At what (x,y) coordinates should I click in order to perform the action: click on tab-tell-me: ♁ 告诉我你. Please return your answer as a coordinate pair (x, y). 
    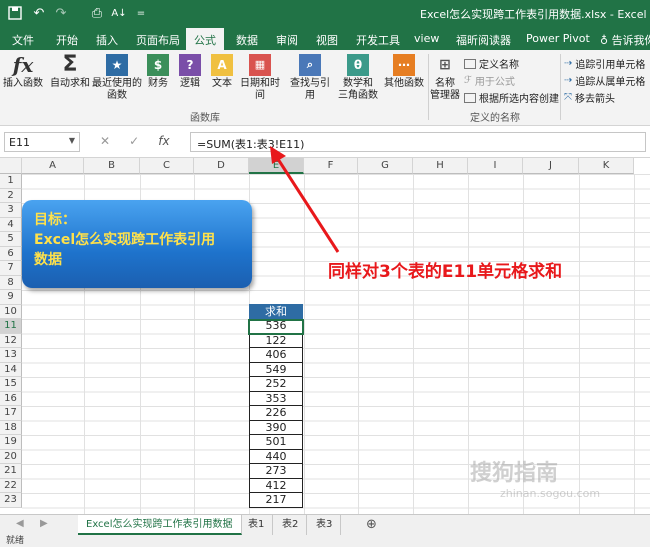
    Looking at the image, I should click on (623, 40).